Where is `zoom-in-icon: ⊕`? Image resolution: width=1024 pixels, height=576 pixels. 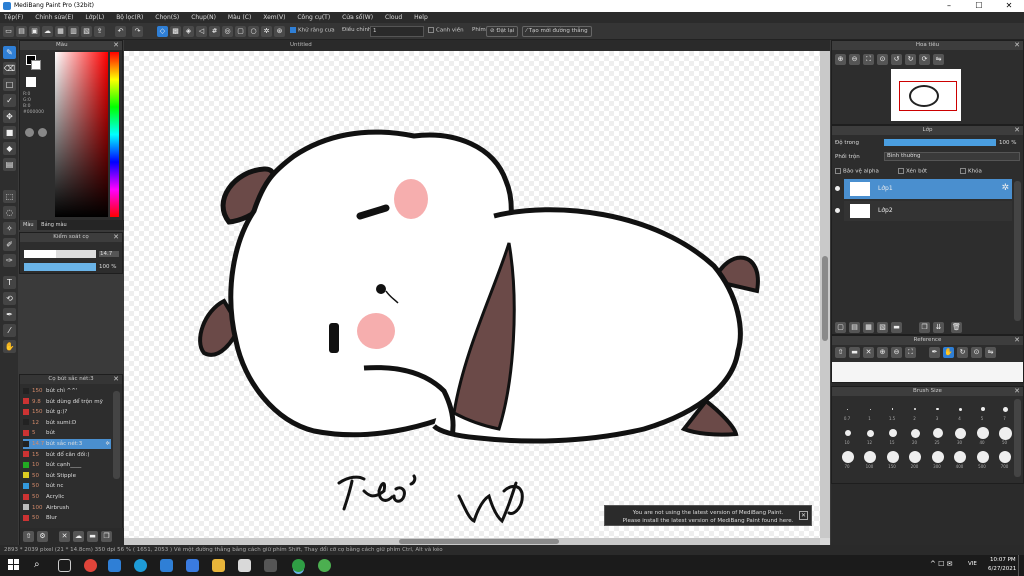 zoom-in-icon: ⊕ is located at coordinates (840, 59).